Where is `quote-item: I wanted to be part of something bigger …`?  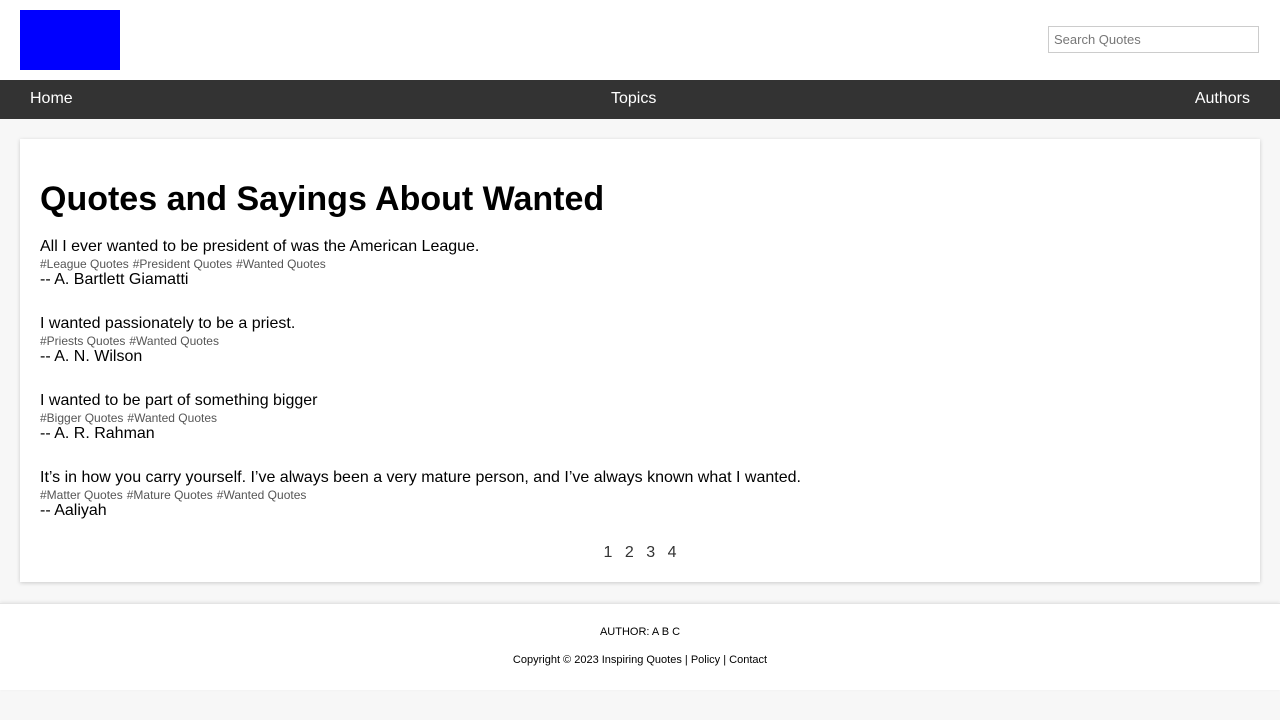
quote-item: I wanted to be part of something bigger … is located at coordinates (640, 429).